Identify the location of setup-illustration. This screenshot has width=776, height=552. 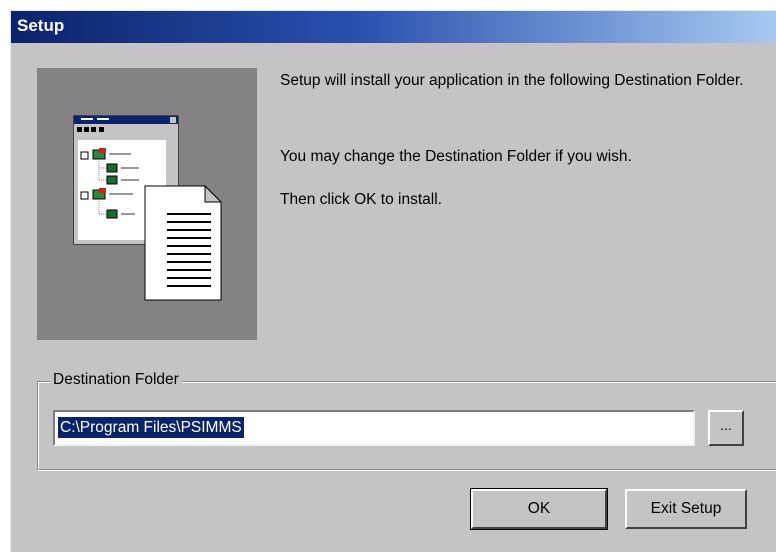
(147, 204).